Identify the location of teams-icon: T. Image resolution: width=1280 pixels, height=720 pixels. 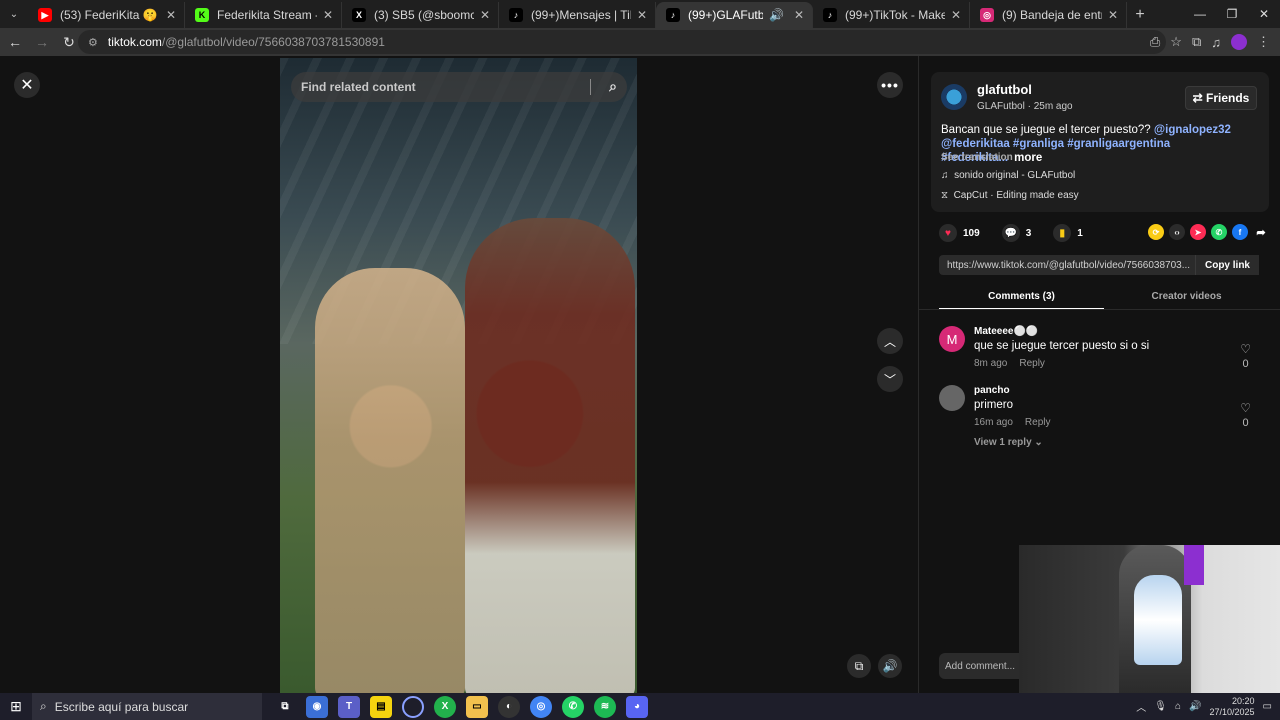
(349, 706).